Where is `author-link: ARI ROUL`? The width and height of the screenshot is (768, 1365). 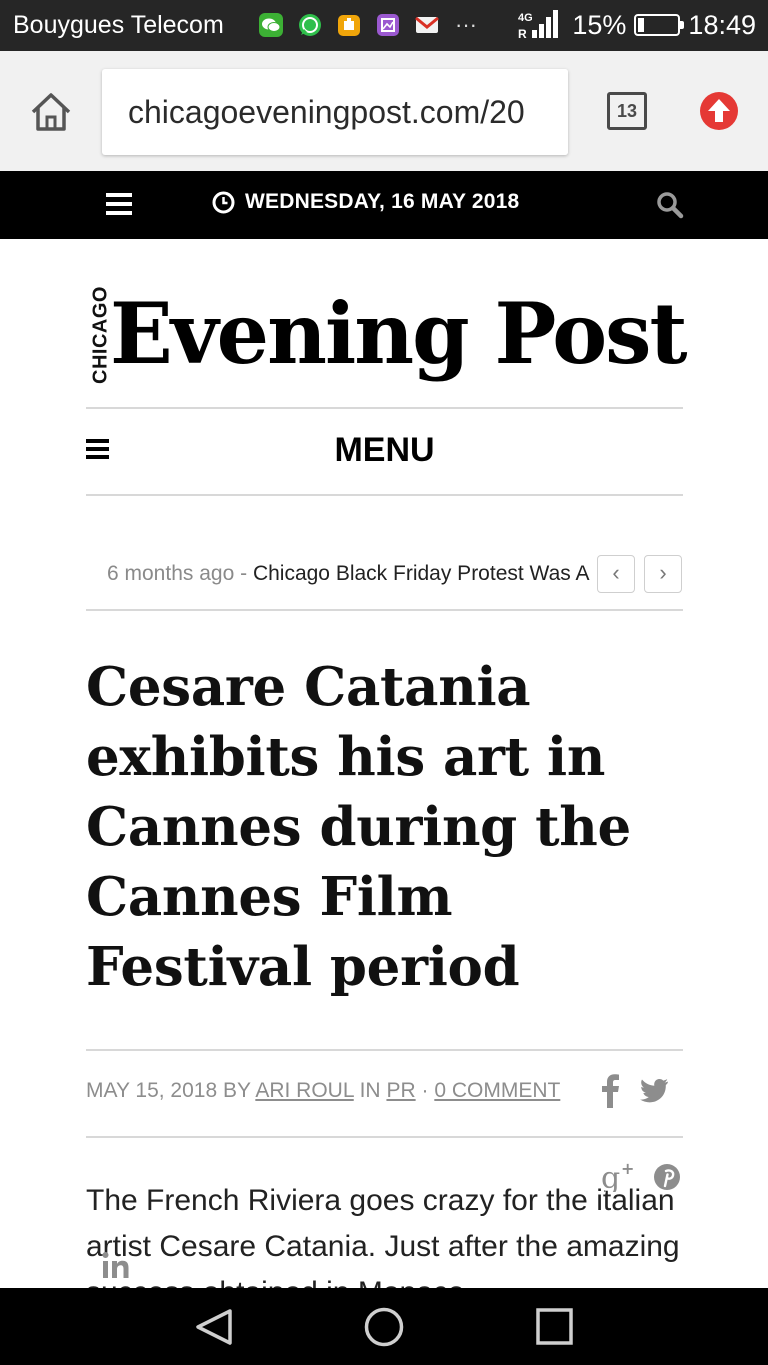
author-link: ARI ROUL is located at coordinates (304, 1090).